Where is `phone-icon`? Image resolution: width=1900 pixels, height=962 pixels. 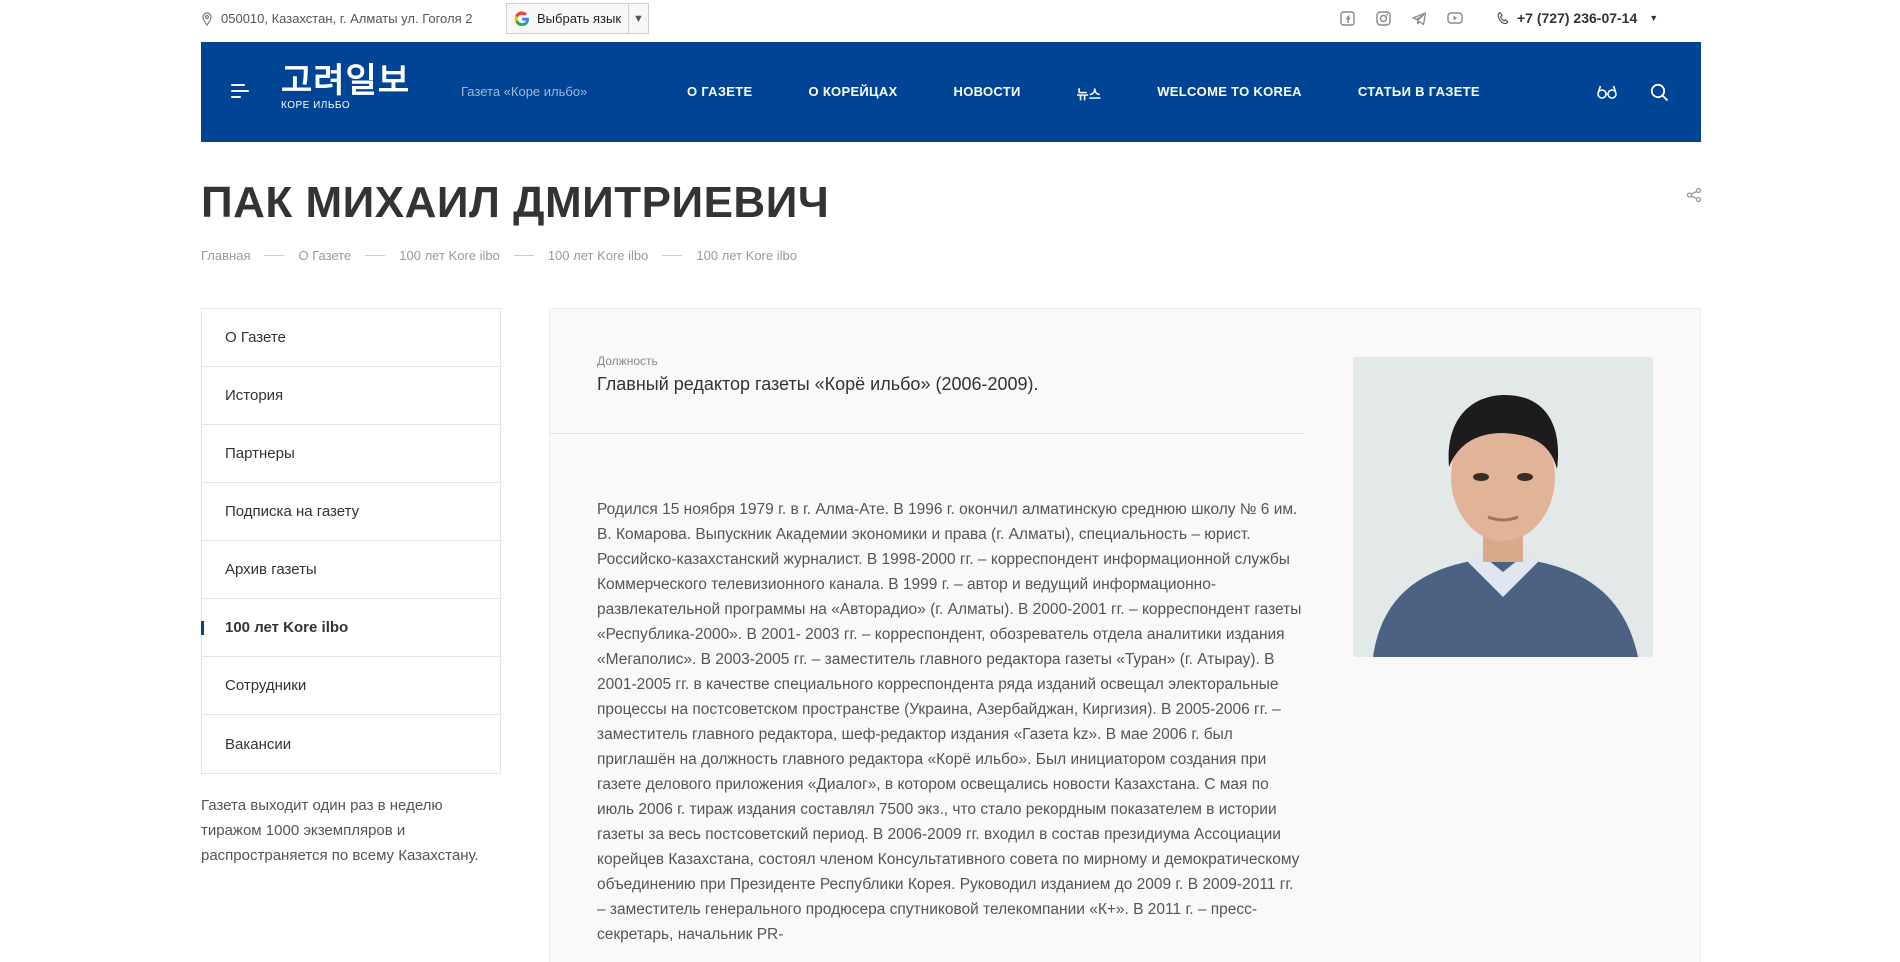
phone-icon is located at coordinates (1503, 18).